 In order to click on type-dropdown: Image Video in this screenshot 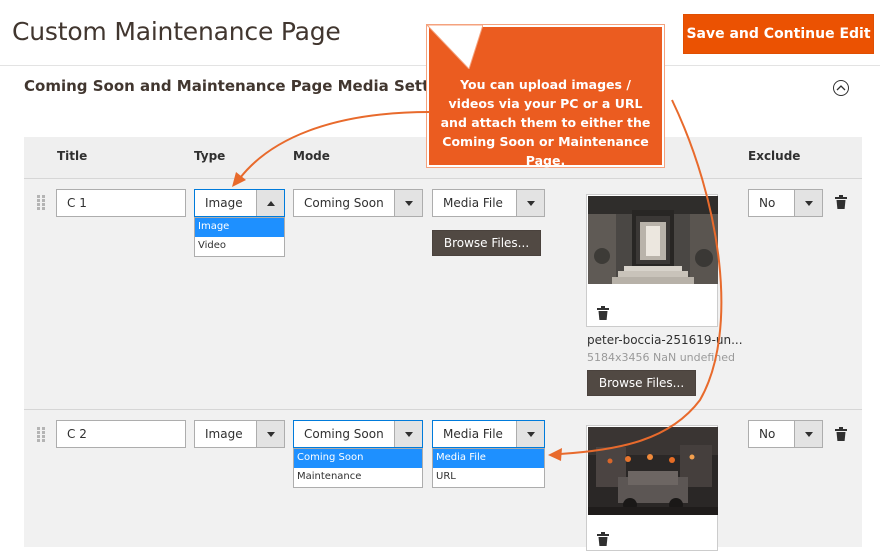, I will do `click(239, 237)`.